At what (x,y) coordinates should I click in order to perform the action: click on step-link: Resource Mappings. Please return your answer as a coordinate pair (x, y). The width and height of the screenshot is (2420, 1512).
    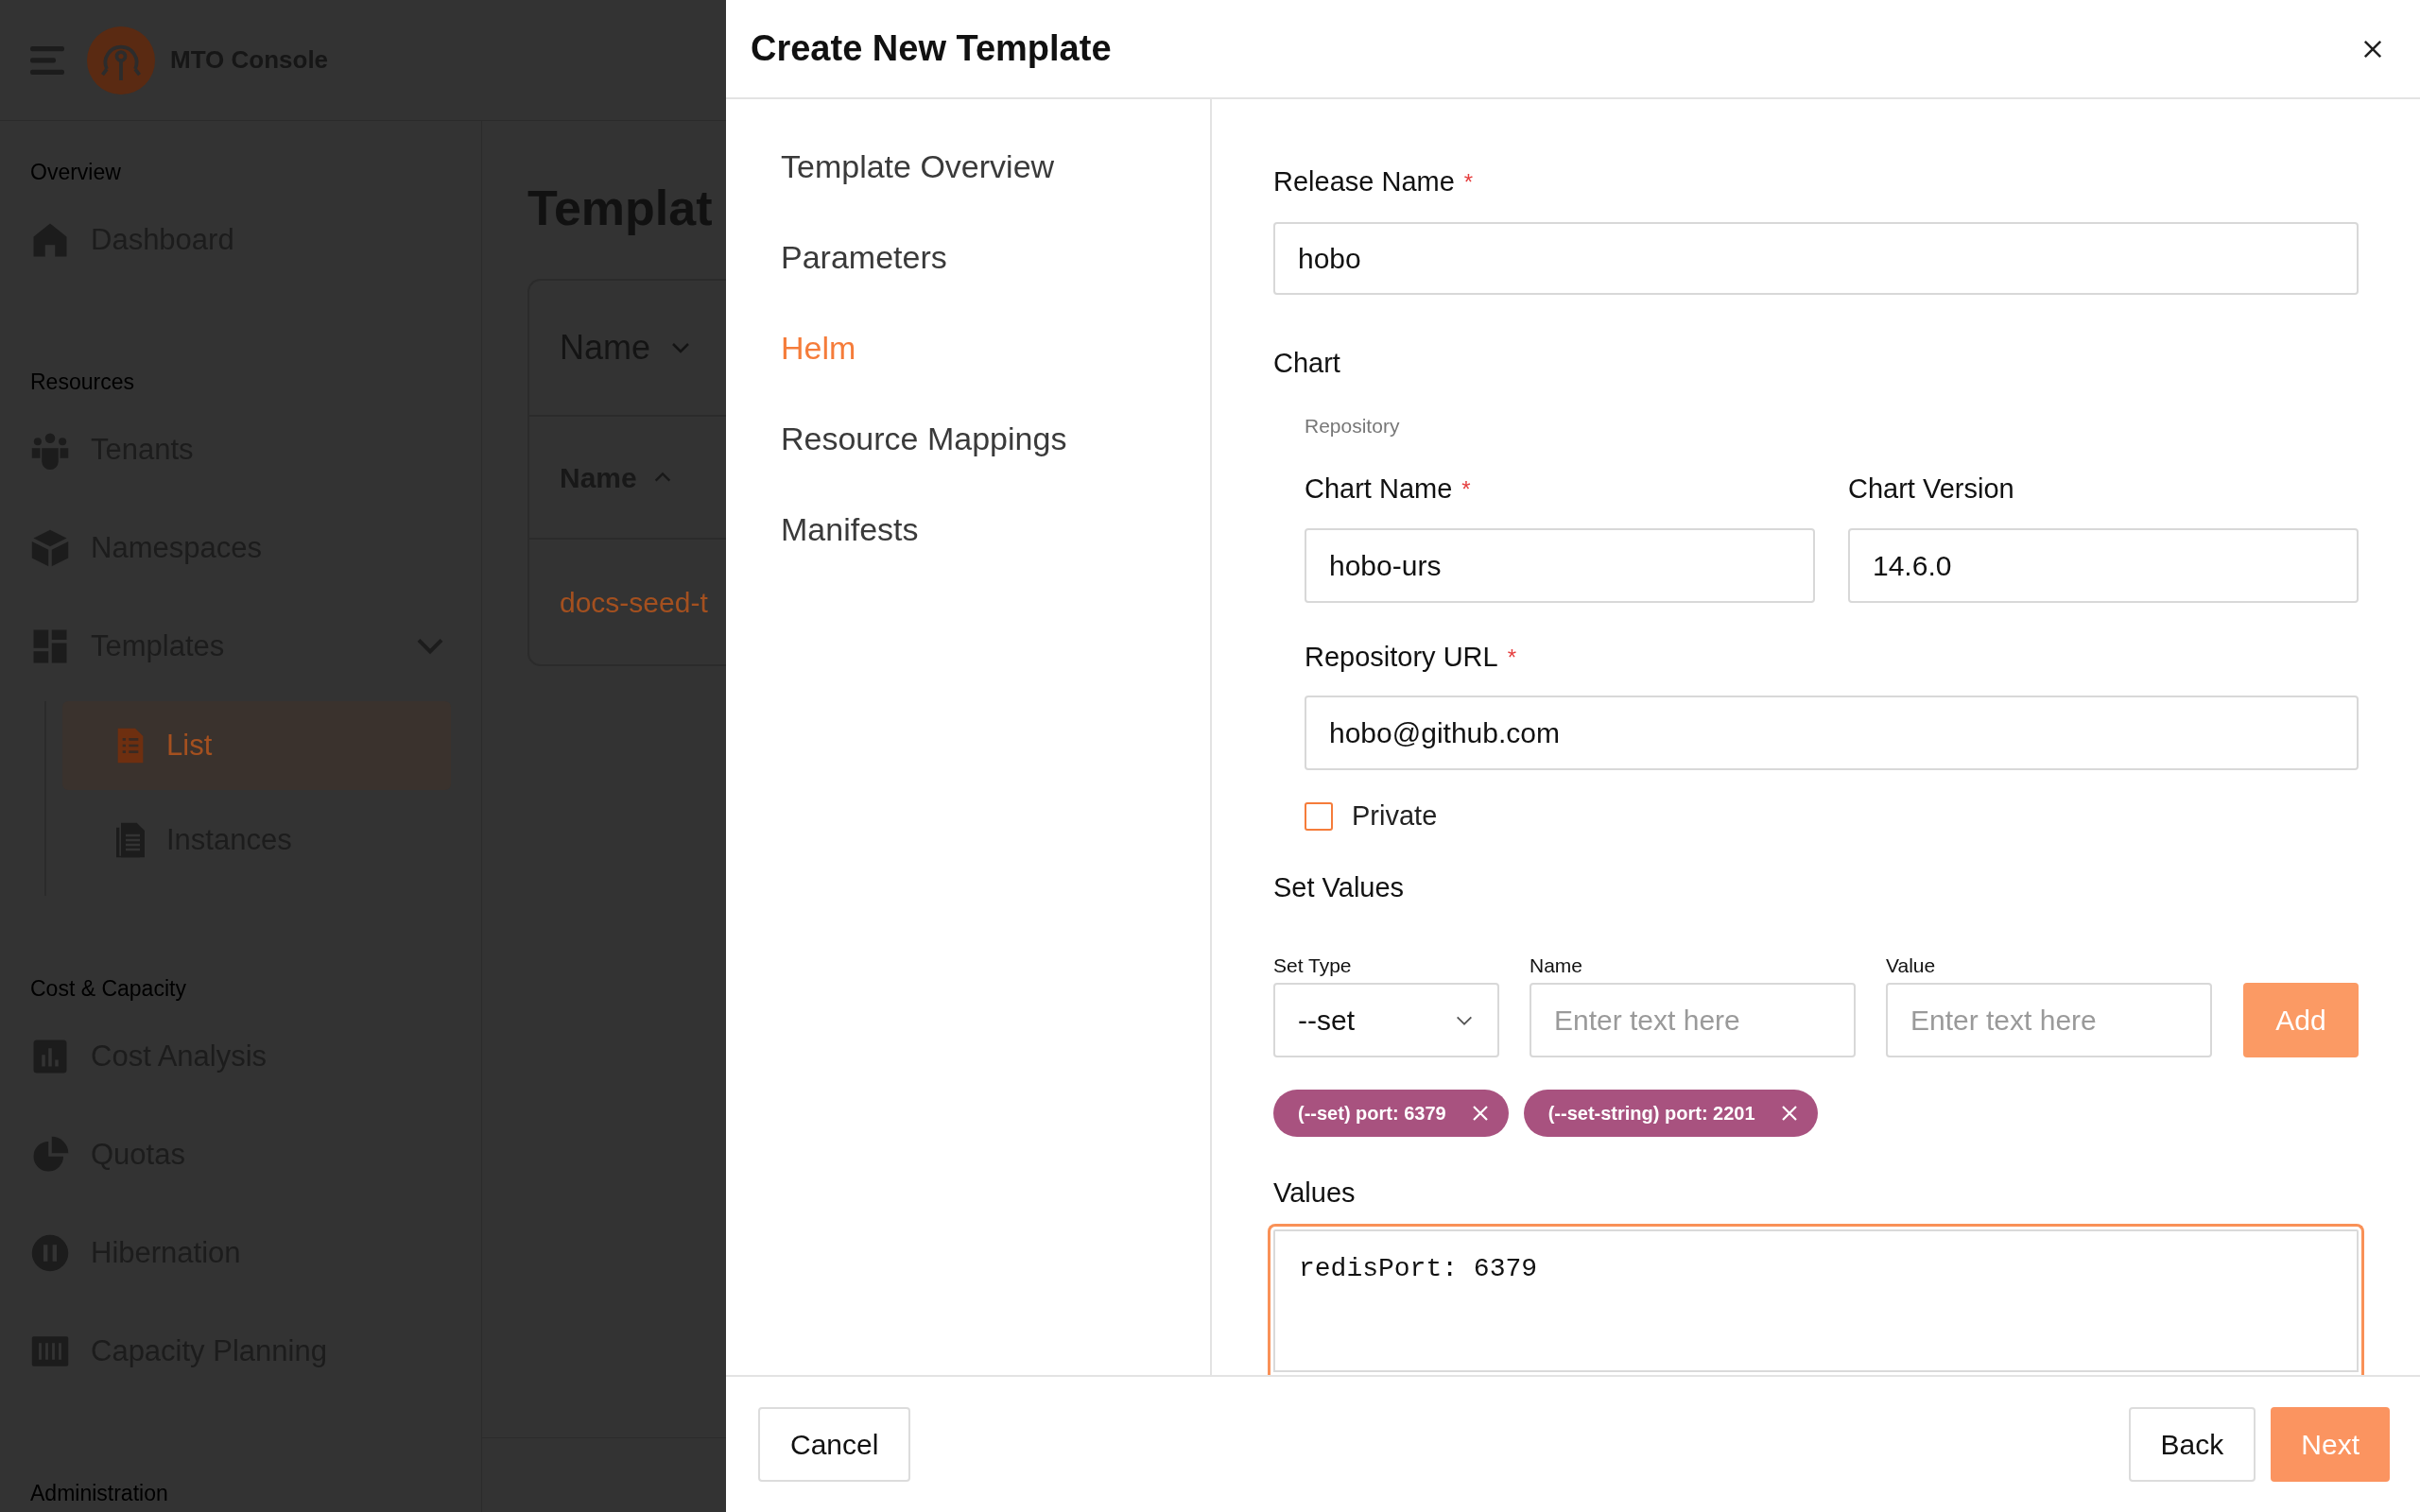
    Looking at the image, I should click on (995, 438).